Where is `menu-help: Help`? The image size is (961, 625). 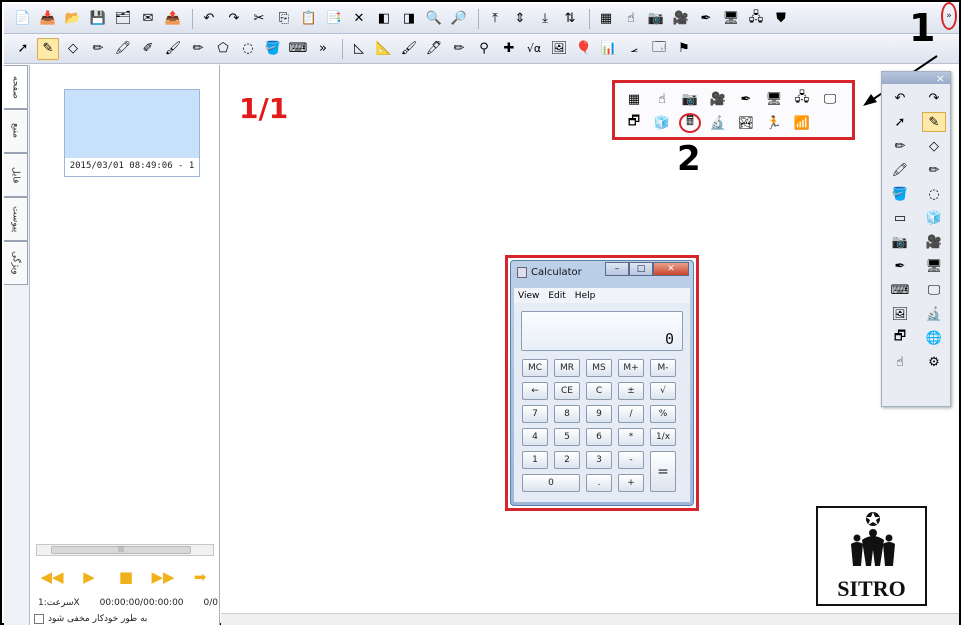
menu-help: Help is located at coordinates (585, 296).